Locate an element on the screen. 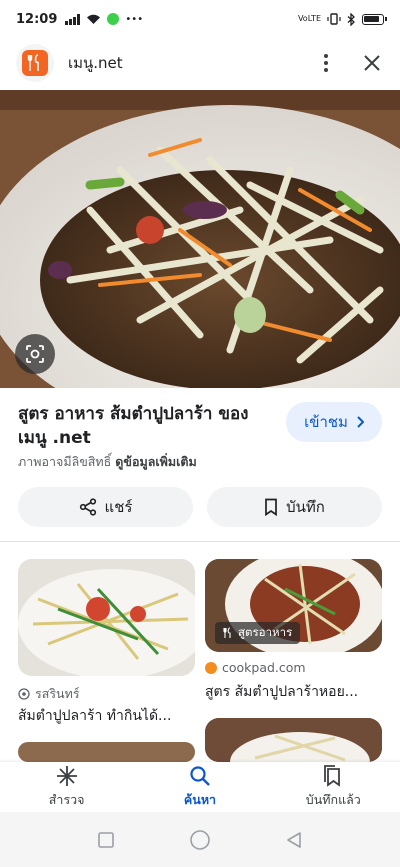 This screenshot has width=400, height=867. nav-explore-label: สำรวจ is located at coordinates (66, 799).